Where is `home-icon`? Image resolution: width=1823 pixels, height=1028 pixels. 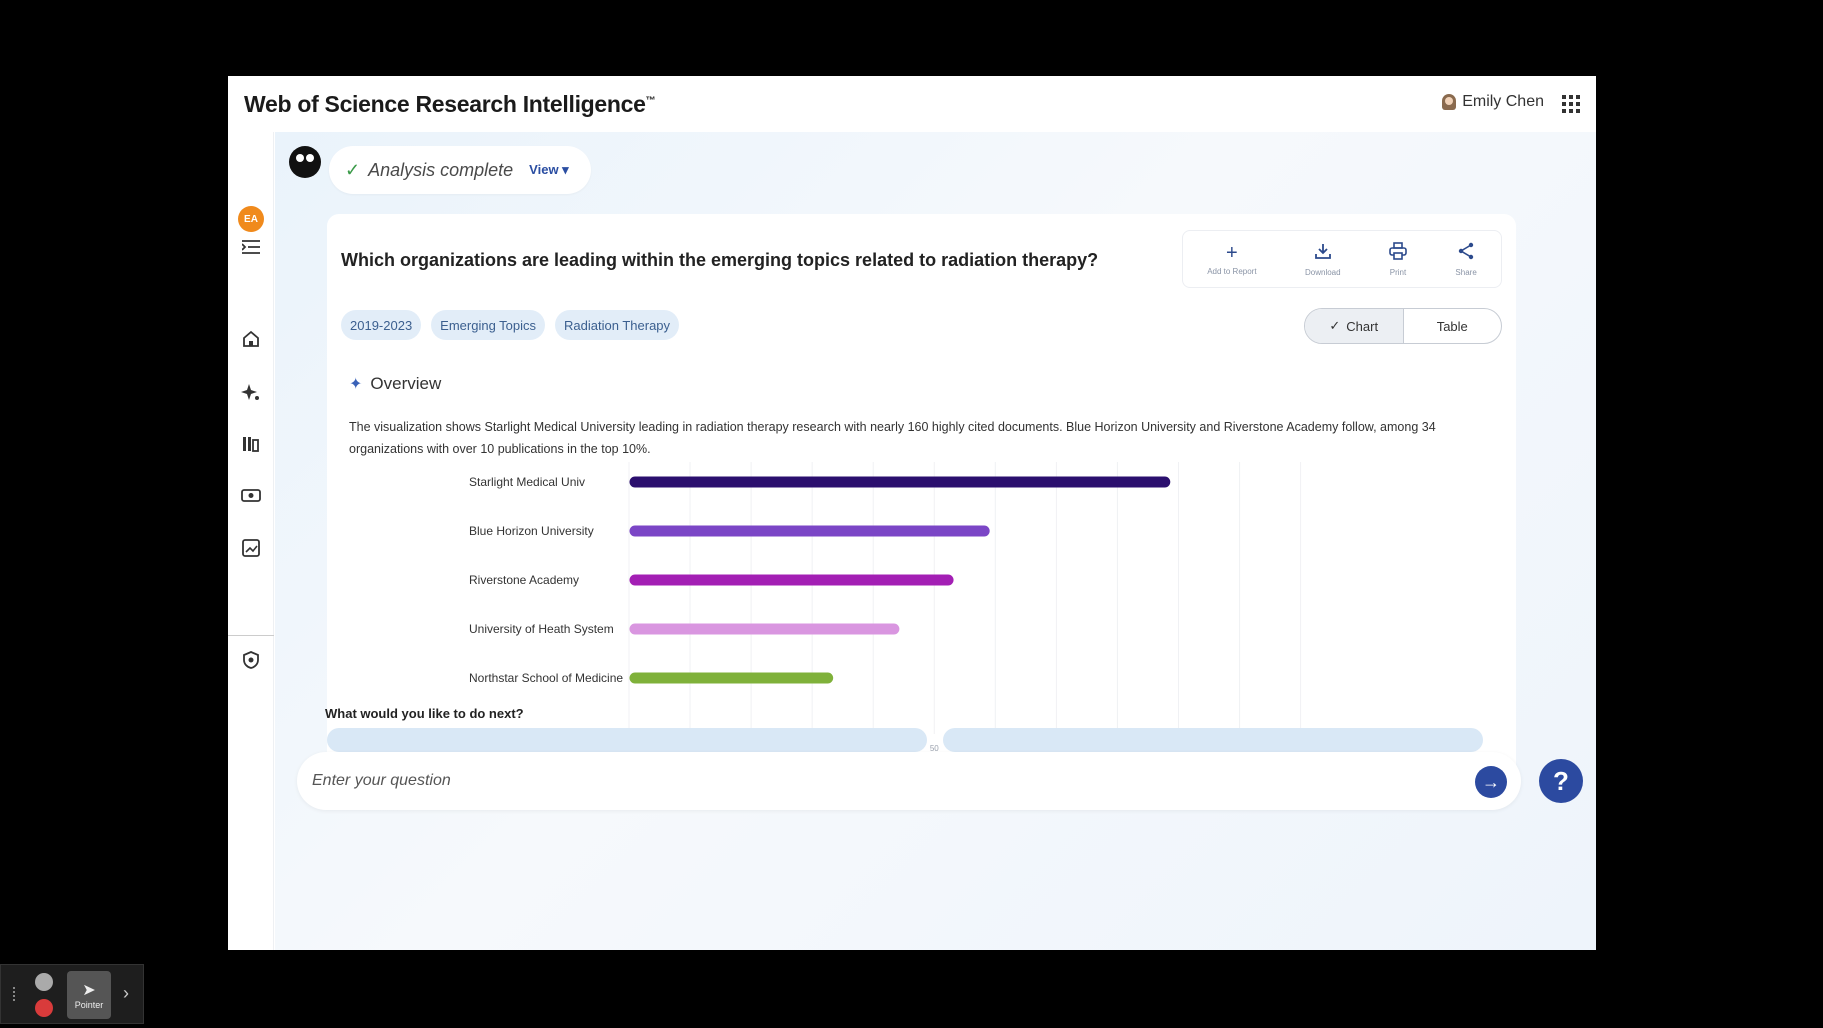 home-icon is located at coordinates (251, 339).